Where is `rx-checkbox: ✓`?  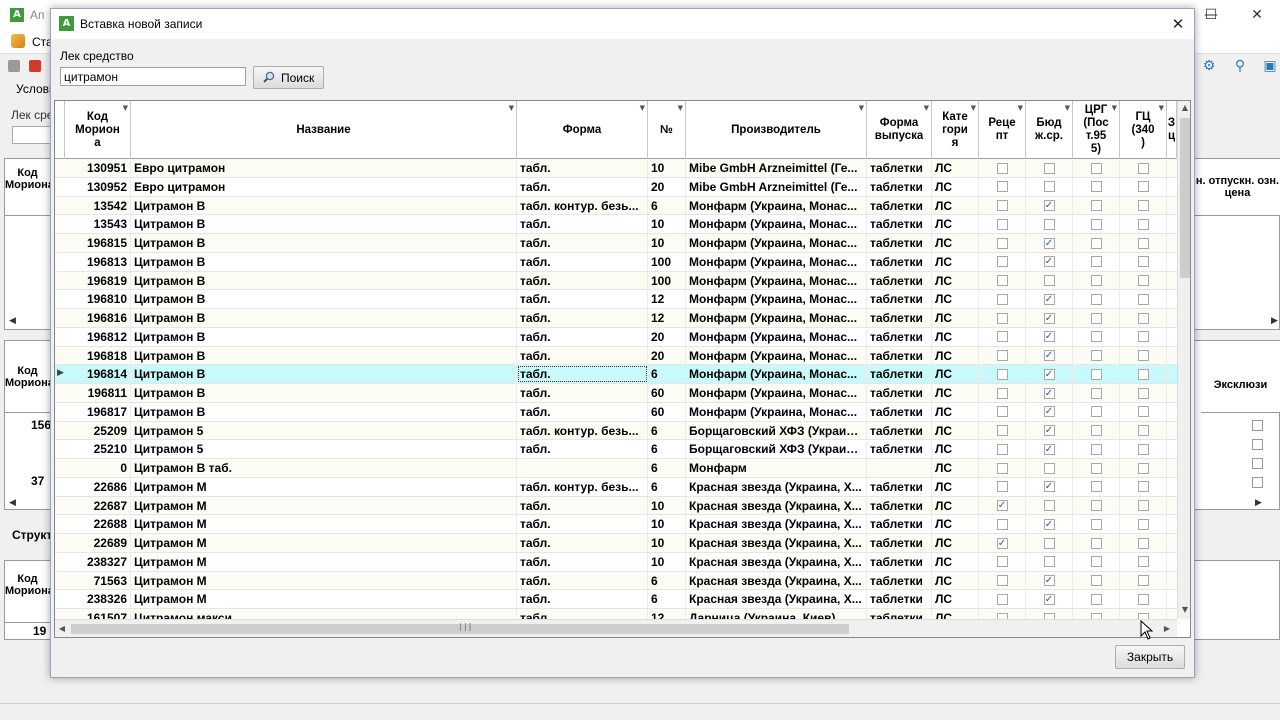 rx-checkbox: ✓ is located at coordinates (1002, 543).